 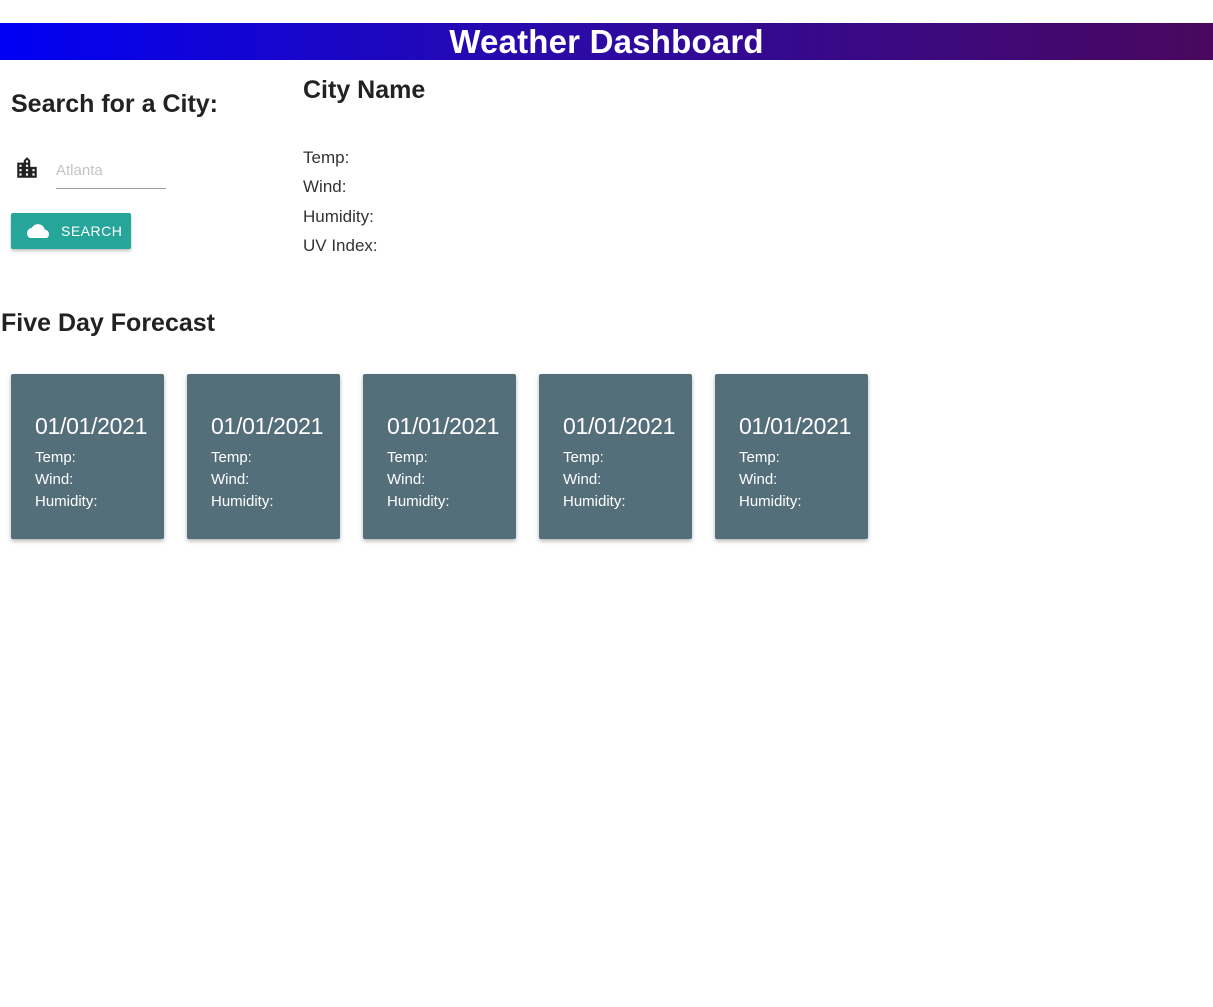 I want to click on forecast-heading: Five Day Forecast, so click(x=108, y=323).